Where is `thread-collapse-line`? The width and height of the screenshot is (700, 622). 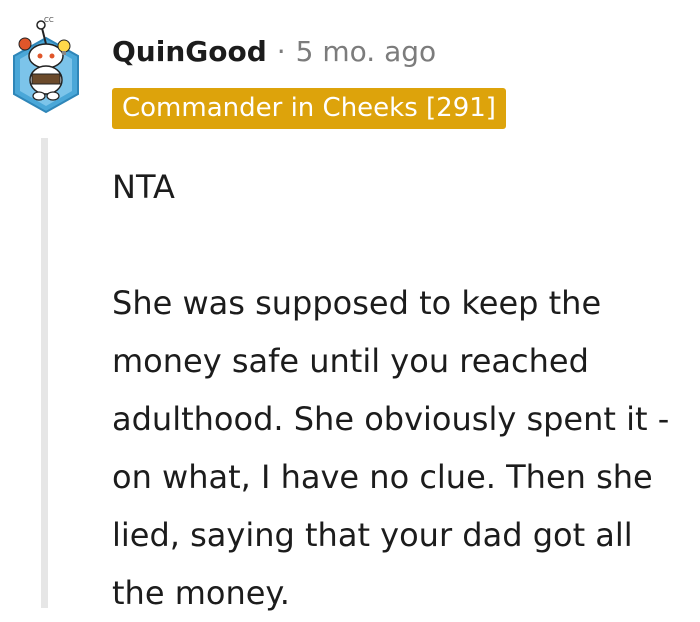
thread-collapse-line is located at coordinates (44, 373).